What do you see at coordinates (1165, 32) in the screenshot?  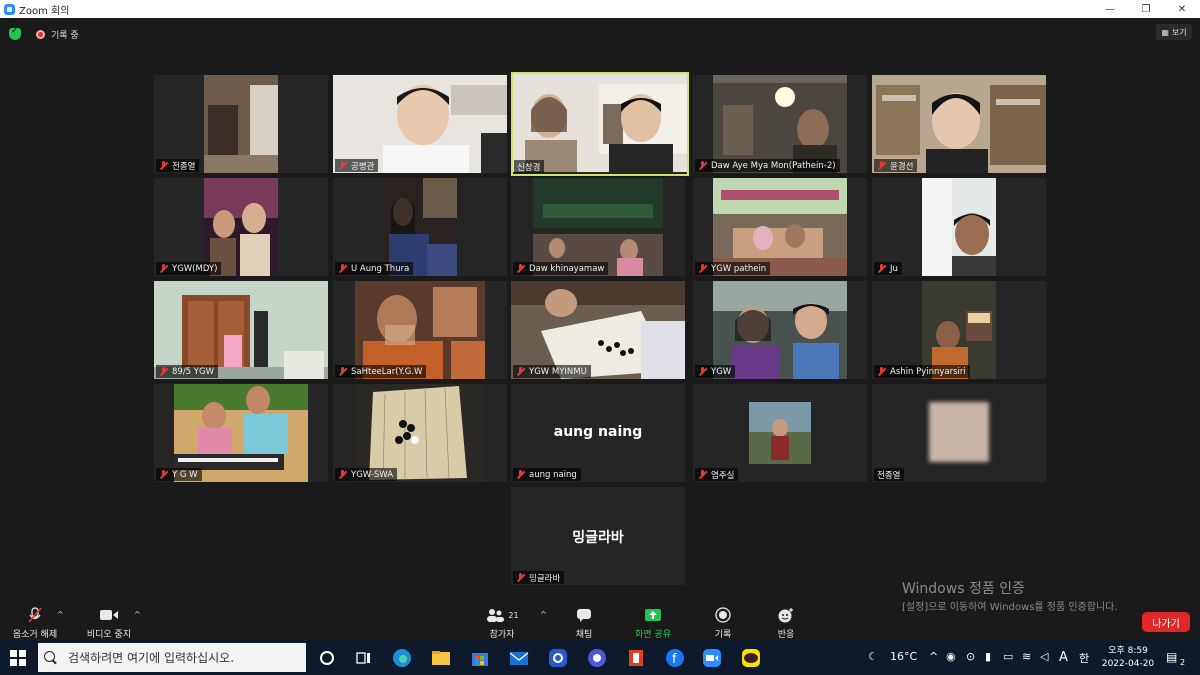 I see `grid-icon: ▦` at bounding box center [1165, 32].